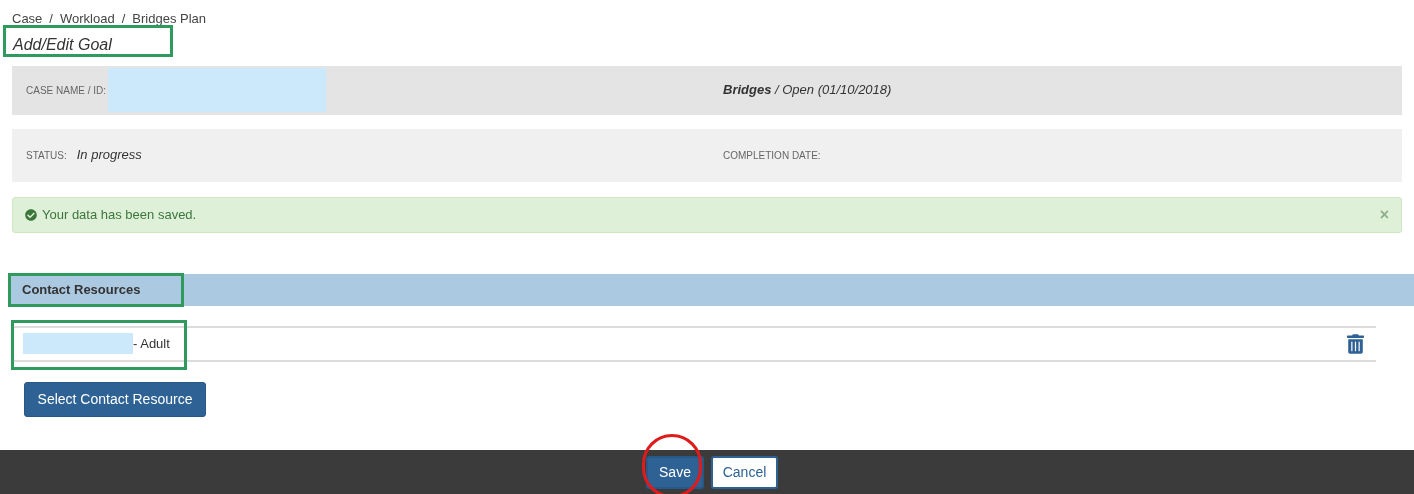 This screenshot has width=1414, height=494. I want to click on program-status: Bridges / Open (01/10/2018), so click(807, 90).